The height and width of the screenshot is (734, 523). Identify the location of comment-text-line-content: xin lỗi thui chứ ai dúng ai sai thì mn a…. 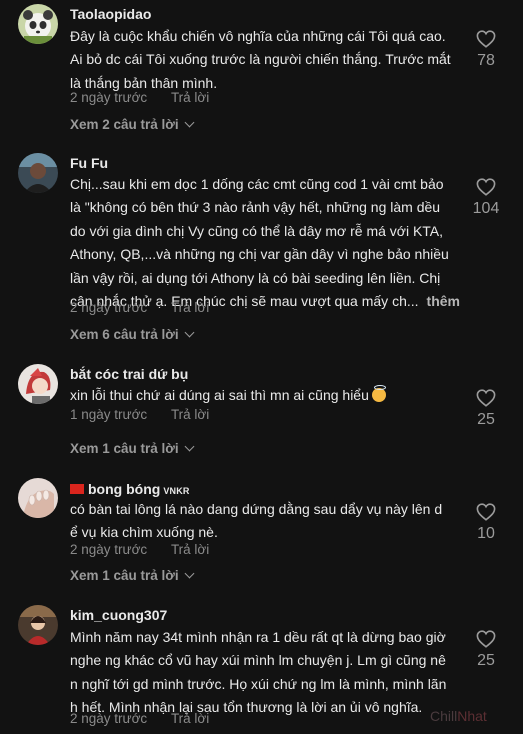
(219, 395).